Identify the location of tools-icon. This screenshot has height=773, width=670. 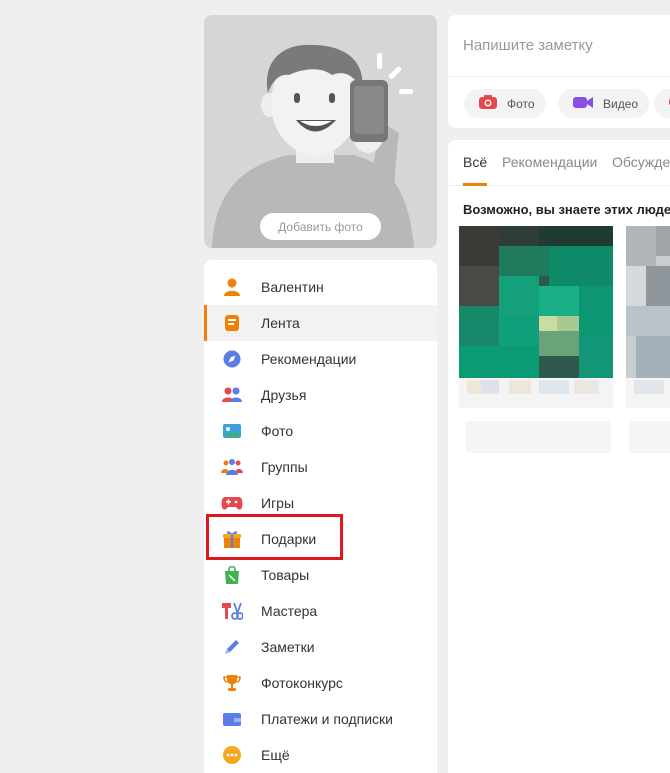
(232, 611).